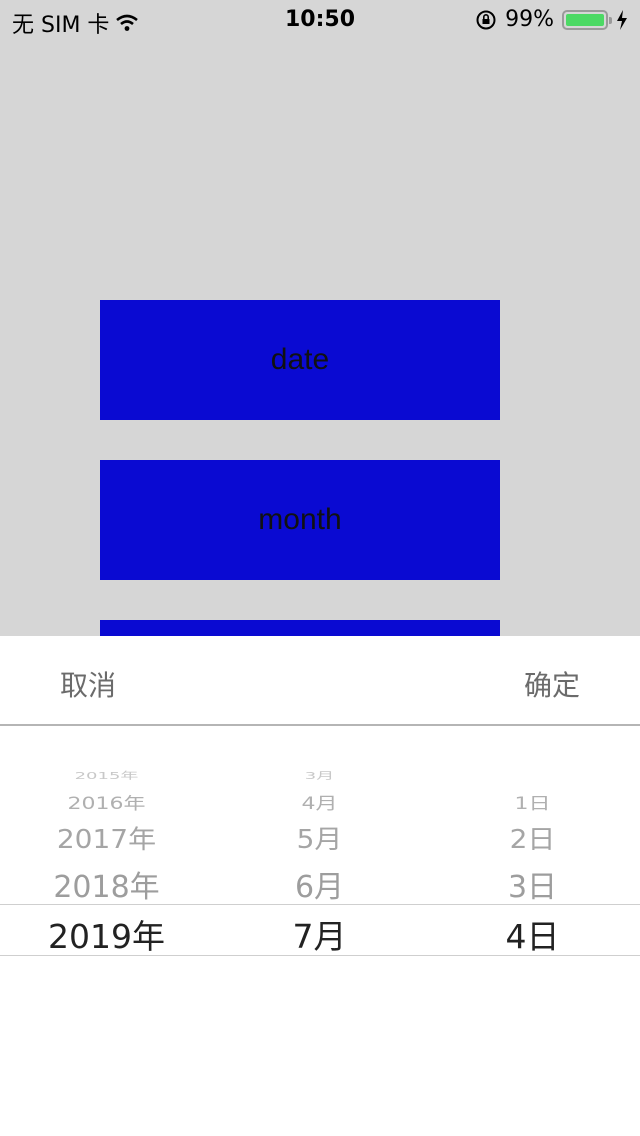  What do you see at coordinates (106, 884) in the screenshot?
I see `year-option: 2018年` at bounding box center [106, 884].